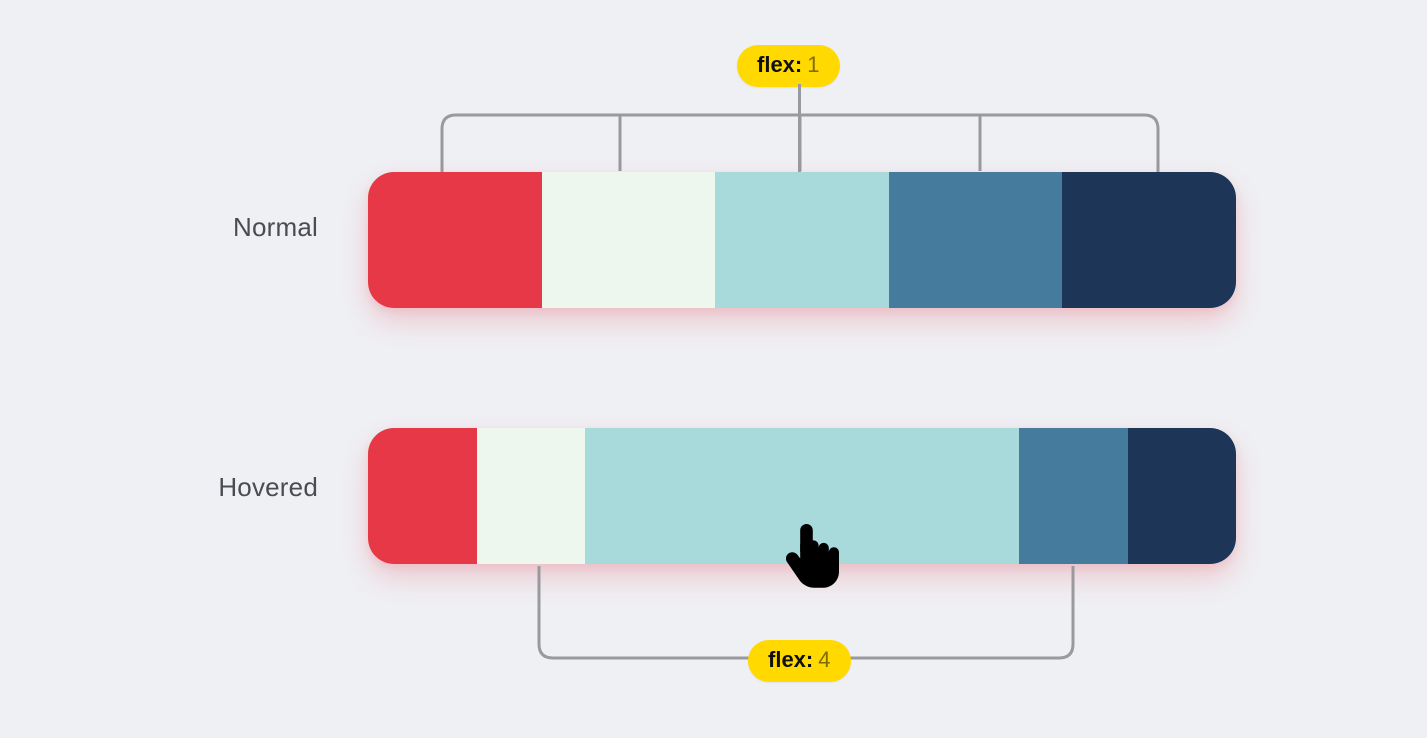 This screenshot has width=1427, height=738. What do you see at coordinates (268, 487) in the screenshot?
I see `row-label-hovered: Hovered` at bounding box center [268, 487].